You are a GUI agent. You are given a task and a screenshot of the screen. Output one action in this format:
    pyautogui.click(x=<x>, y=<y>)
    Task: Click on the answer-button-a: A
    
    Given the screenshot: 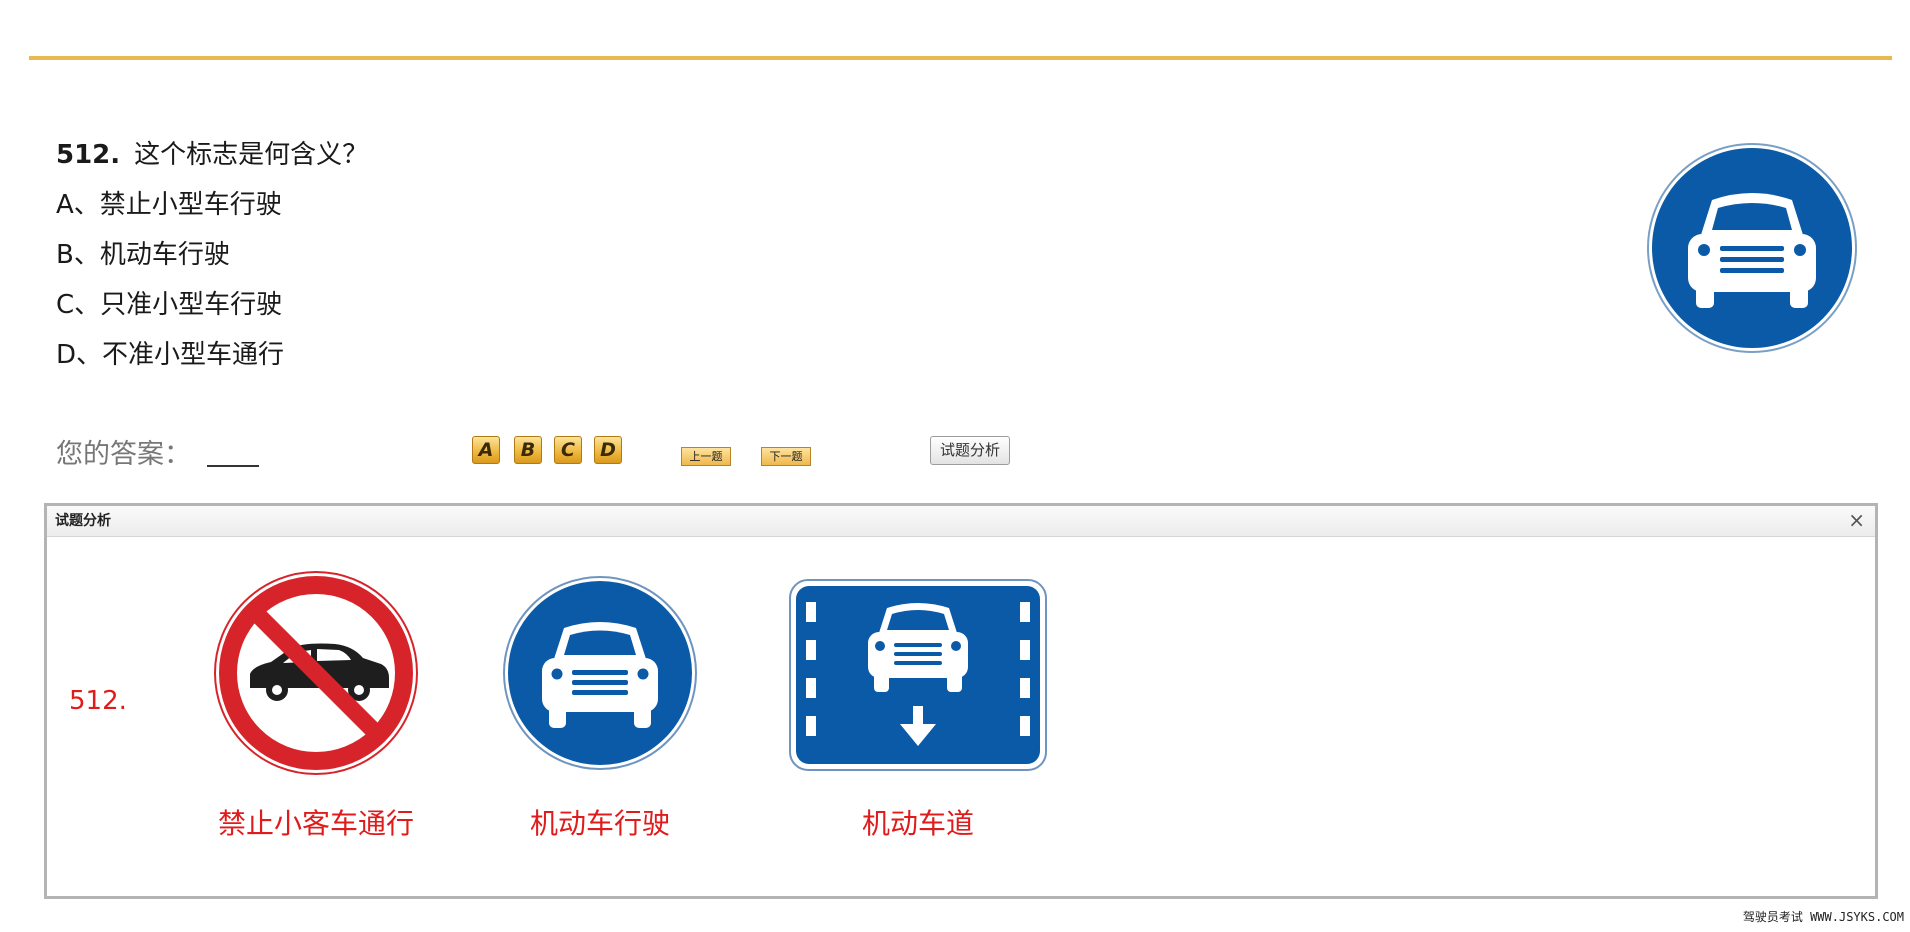 What is the action you would take?
    pyautogui.click(x=486, y=450)
    